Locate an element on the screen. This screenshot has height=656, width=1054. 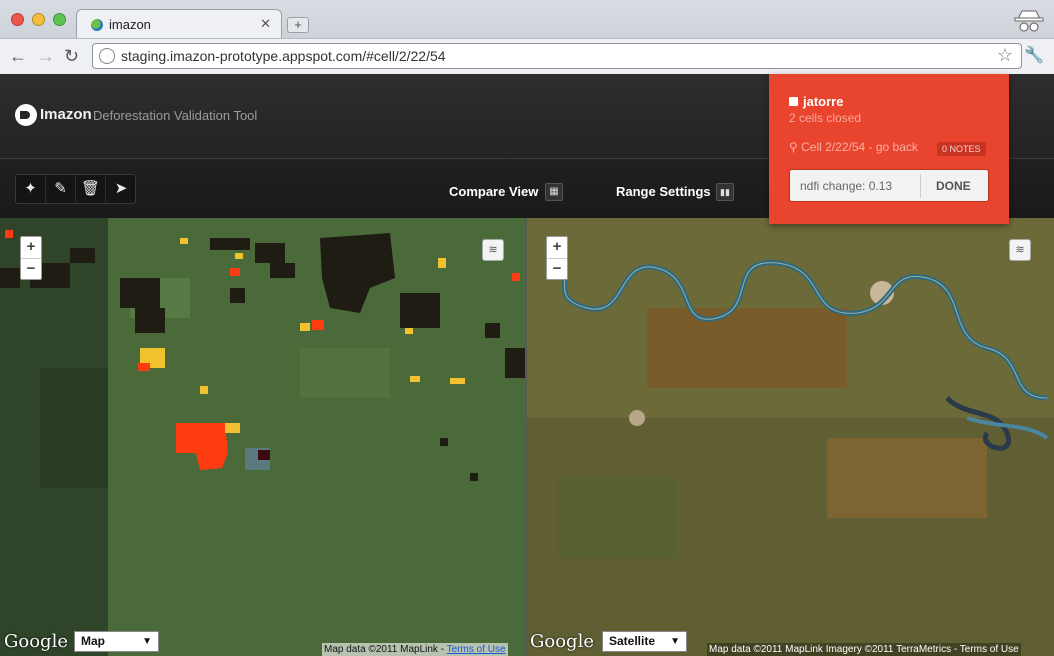
maptype-select: Satellite ▼ is located at coordinates (644, 641).